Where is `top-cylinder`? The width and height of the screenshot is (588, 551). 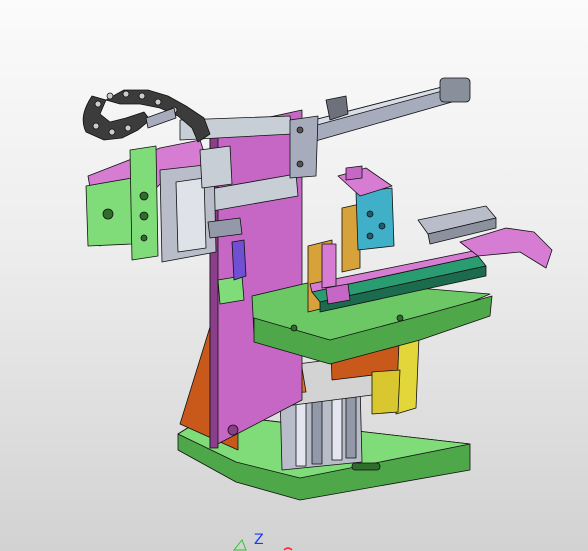 top-cylinder is located at coordinates (388, 110).